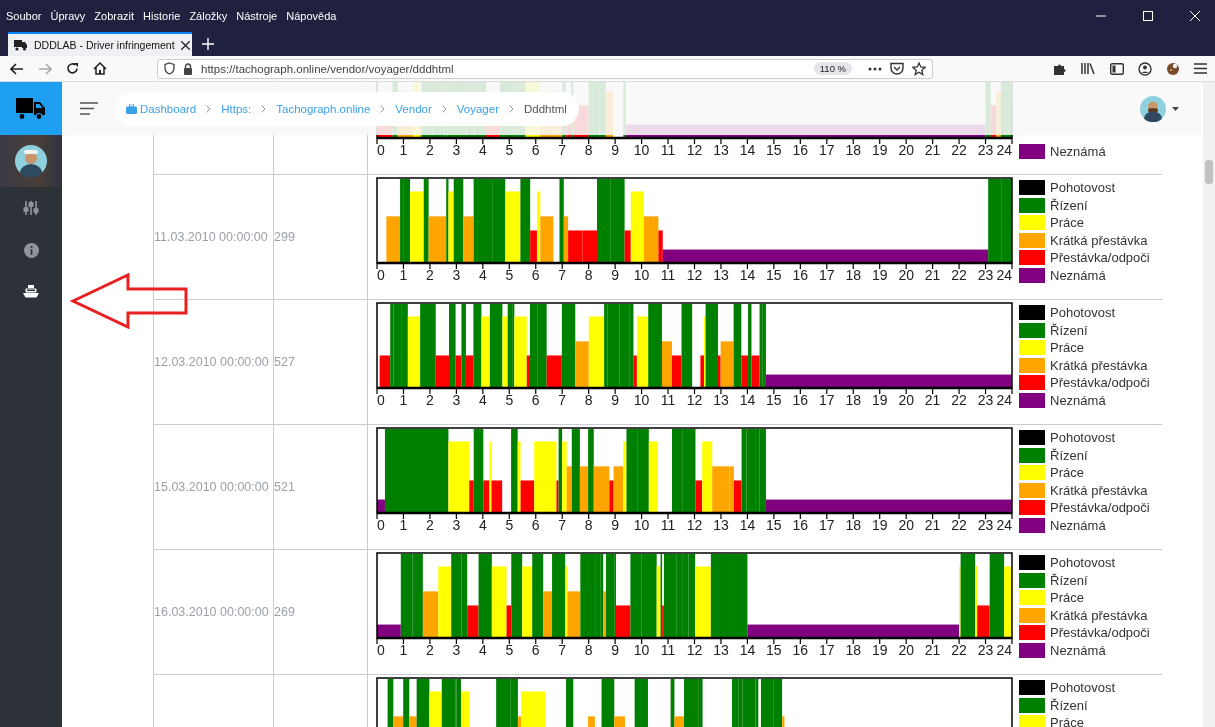  I want to click on menu-item: Nástroje, so click(257, 16).